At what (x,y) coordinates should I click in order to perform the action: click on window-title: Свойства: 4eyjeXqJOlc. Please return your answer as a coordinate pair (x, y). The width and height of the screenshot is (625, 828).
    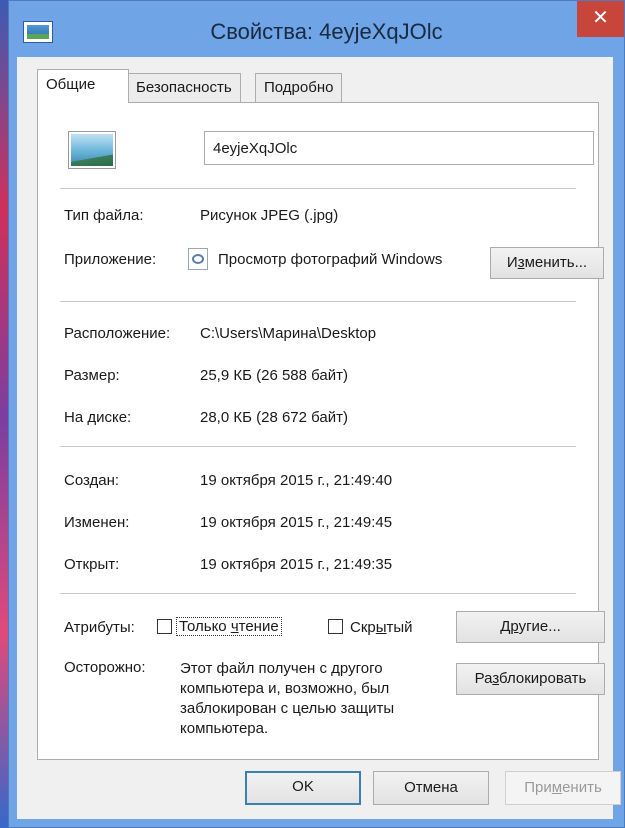
    Looking at the image, I should click on (326, 31).